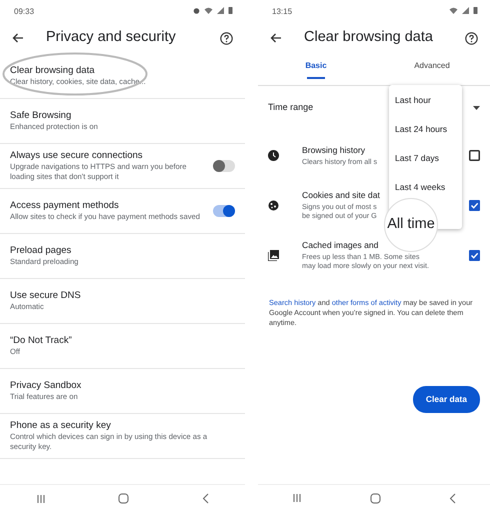  What do you see at coordinates (334, 150) in the screenshot?
I see `data-type-title: Browsing history` at bounding box center [334, 150].